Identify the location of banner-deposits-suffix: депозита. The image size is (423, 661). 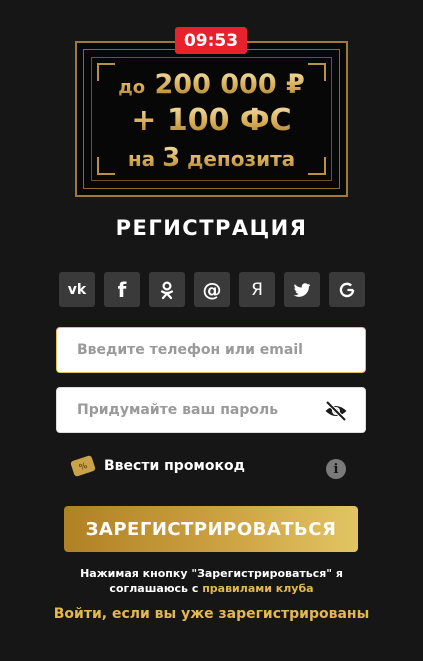
(241, 159).